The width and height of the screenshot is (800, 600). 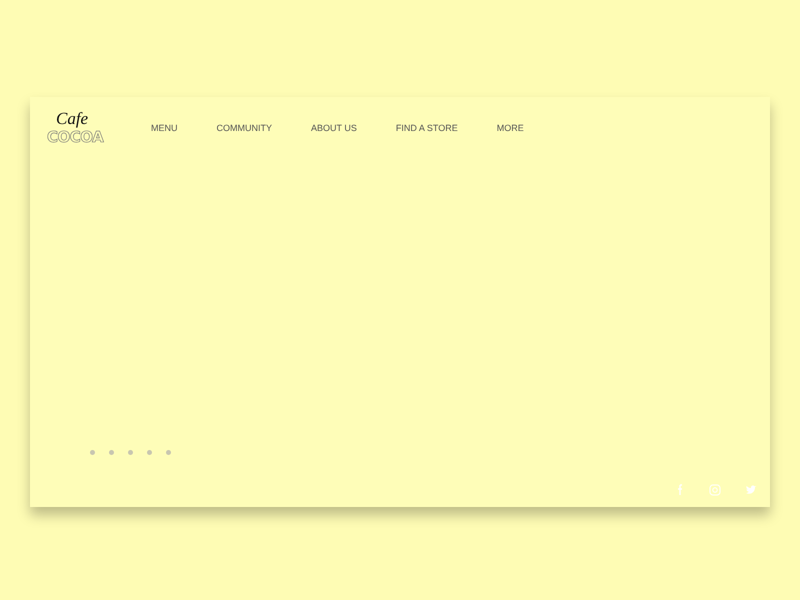 I want to click on nav-link: MENU, so click(x=164, y=127).